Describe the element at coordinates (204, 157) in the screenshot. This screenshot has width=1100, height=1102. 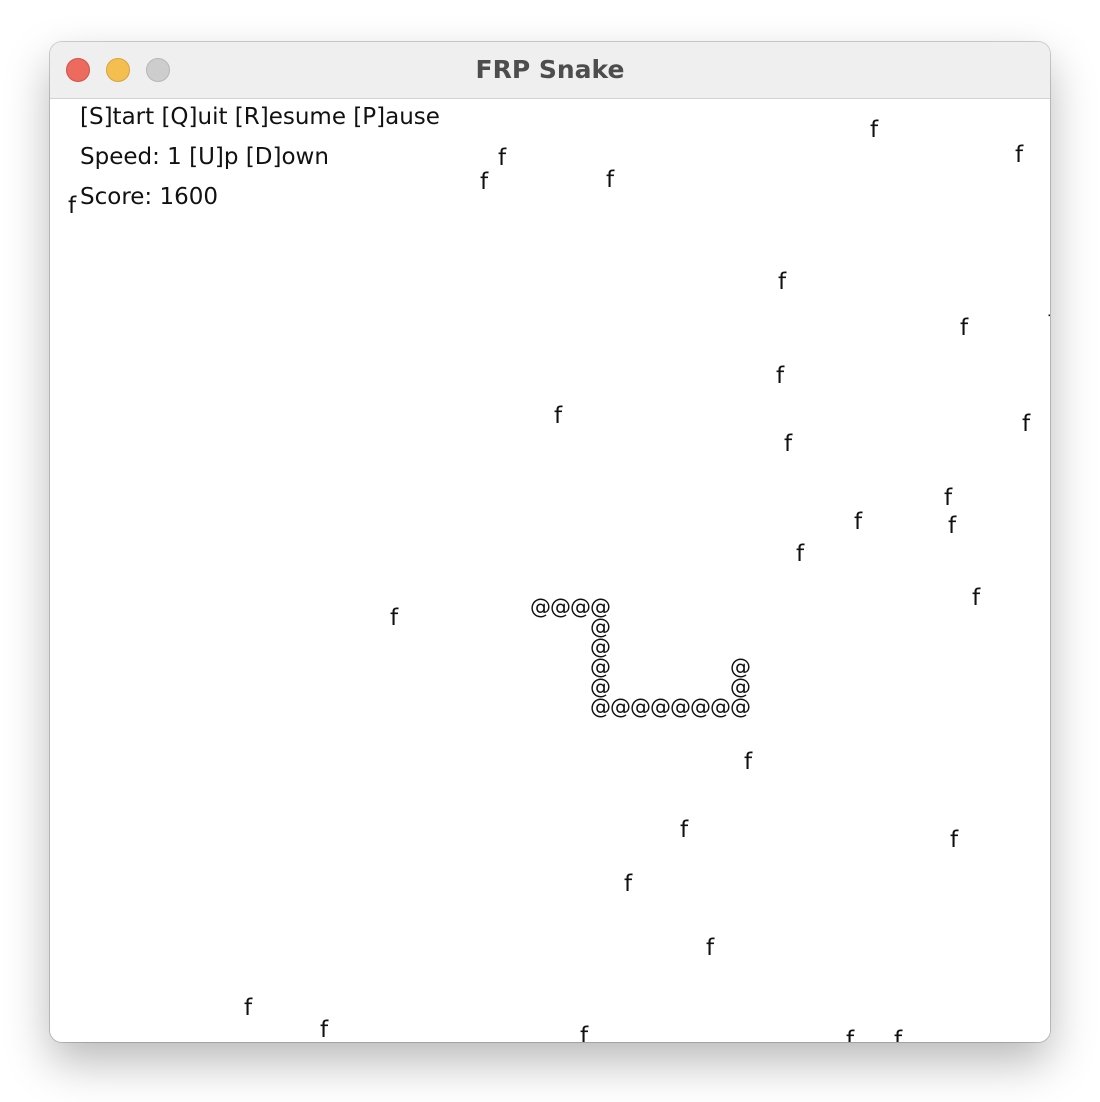
I see `speed-text: Speed: 1 [U]p [D]own` at that location.